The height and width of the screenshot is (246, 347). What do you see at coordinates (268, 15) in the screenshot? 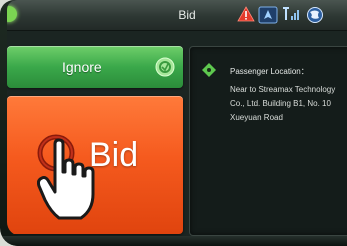
I see `navigation-icon` at bounding box center [268, 15].